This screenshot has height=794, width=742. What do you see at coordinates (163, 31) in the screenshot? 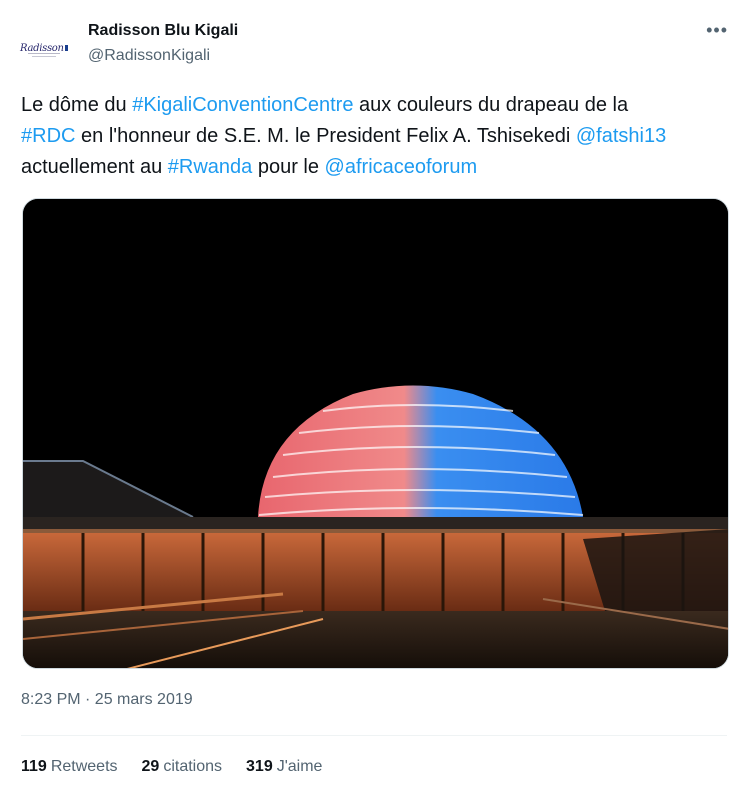
I see `display-name: Radisson Blu Kigali` at bounding box center [163, 31].